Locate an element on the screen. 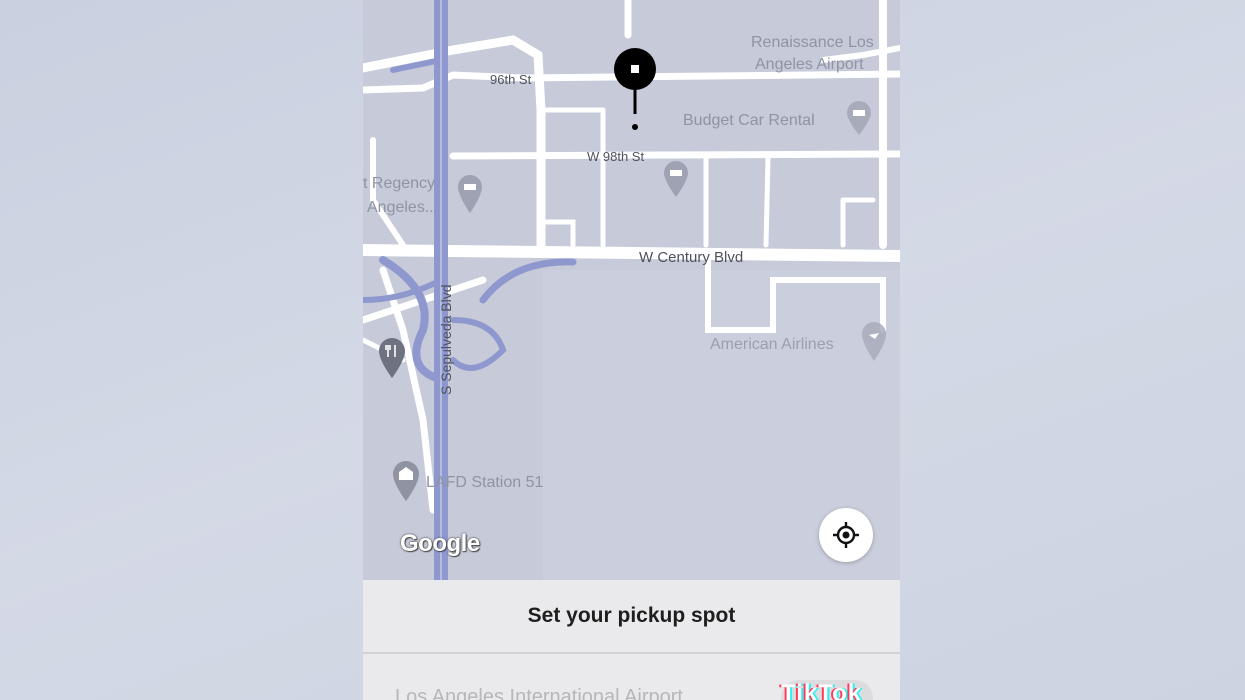  sheet-divider is located at coordinates (631, 653).